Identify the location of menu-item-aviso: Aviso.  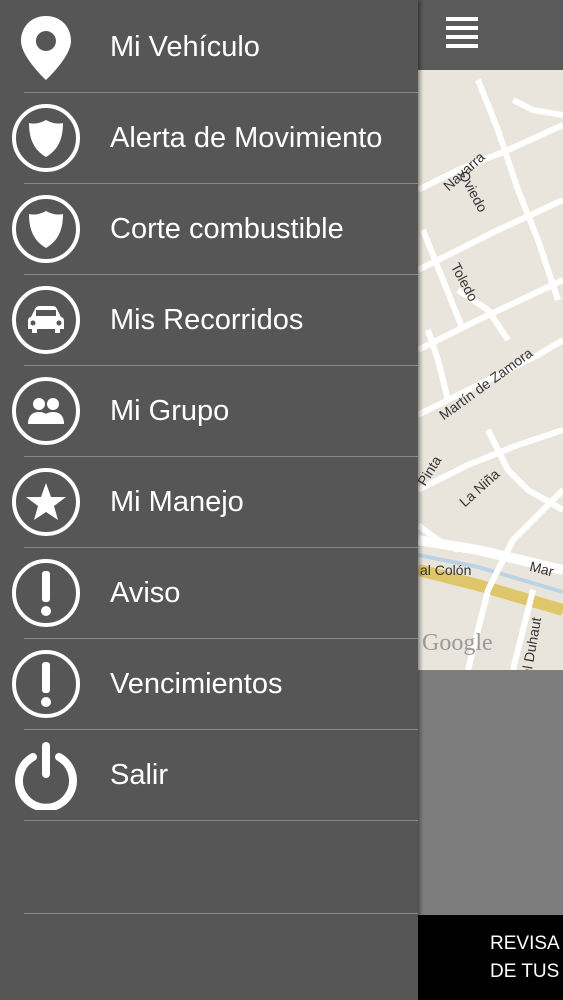
(209, 593).